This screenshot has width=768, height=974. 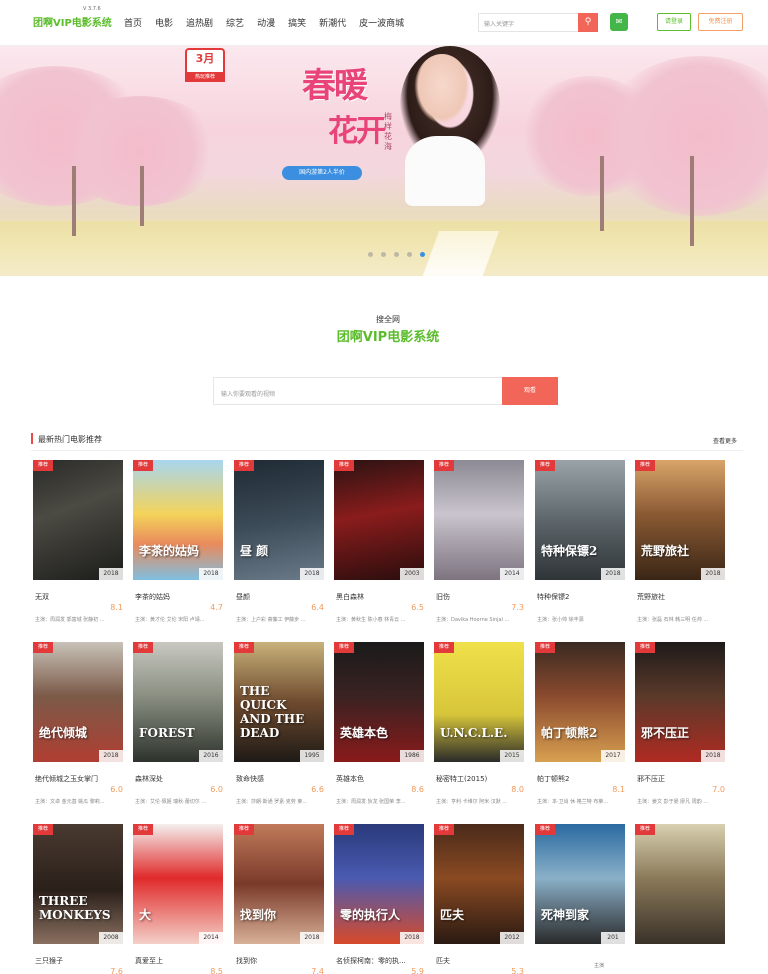 What do you see at coordinates (258, 915) in the screenshot?
I see `poster-title: 找到你` at bounding box center [258, 915].